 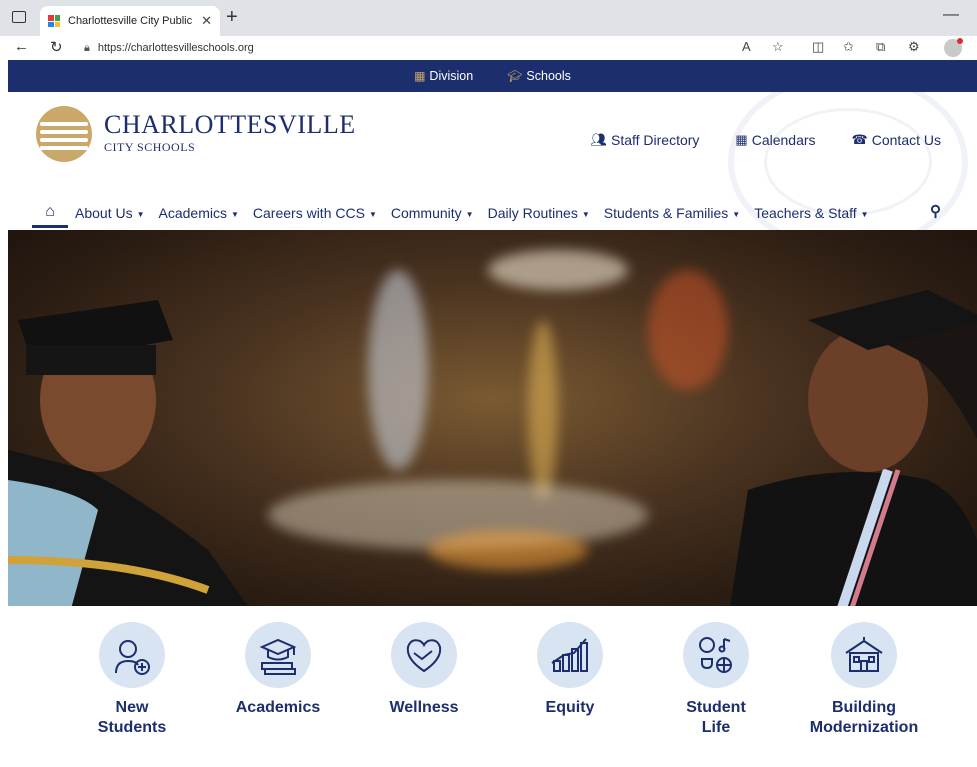 What do you see at coordinates (192, 213) in the screenshot?
I see `nav-label: Academics` at bounding box center [192, 213].